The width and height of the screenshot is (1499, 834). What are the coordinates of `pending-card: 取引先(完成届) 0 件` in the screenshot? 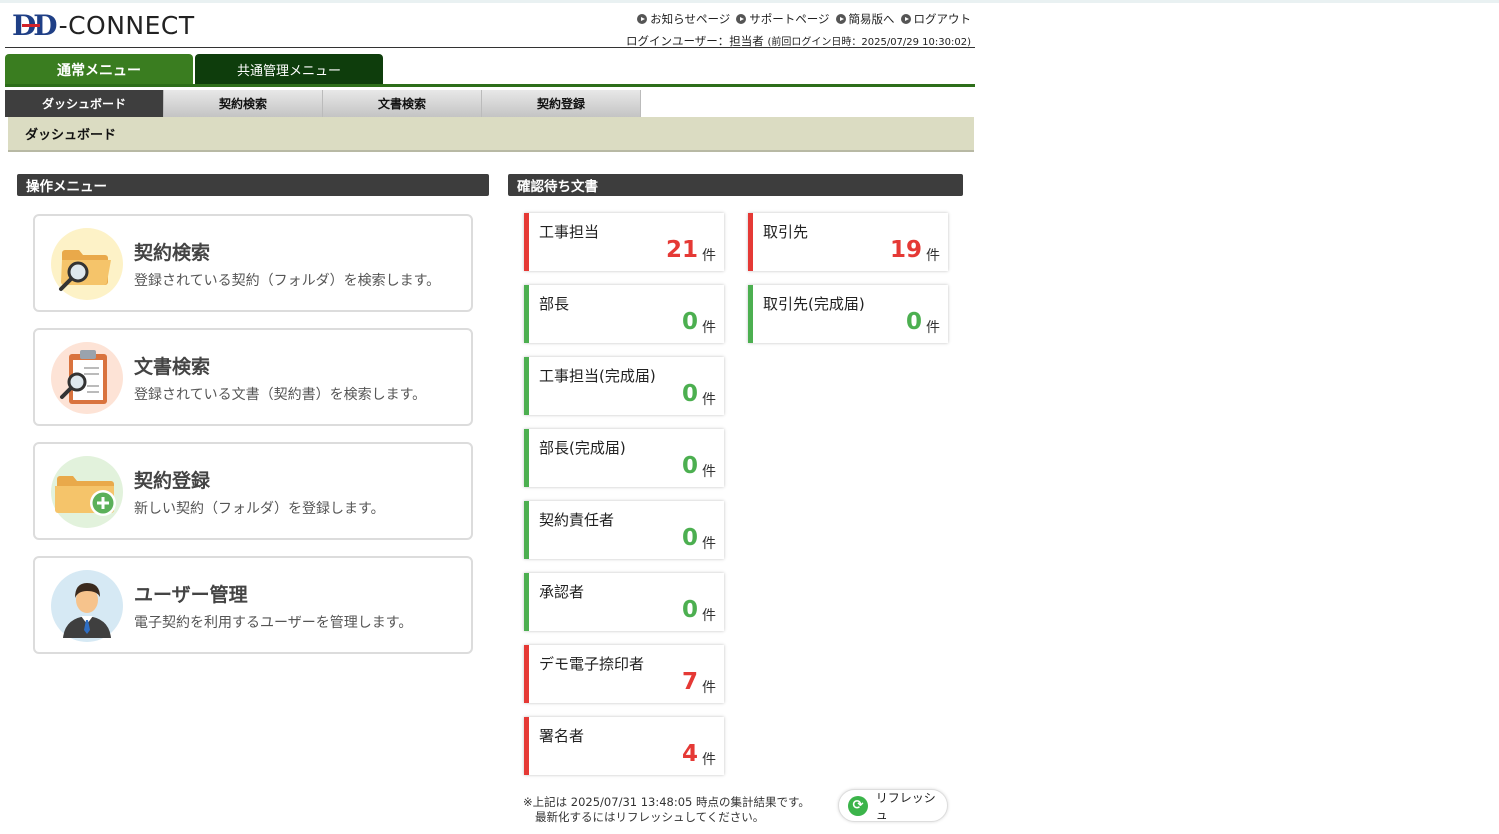 It's located at (848, 314).